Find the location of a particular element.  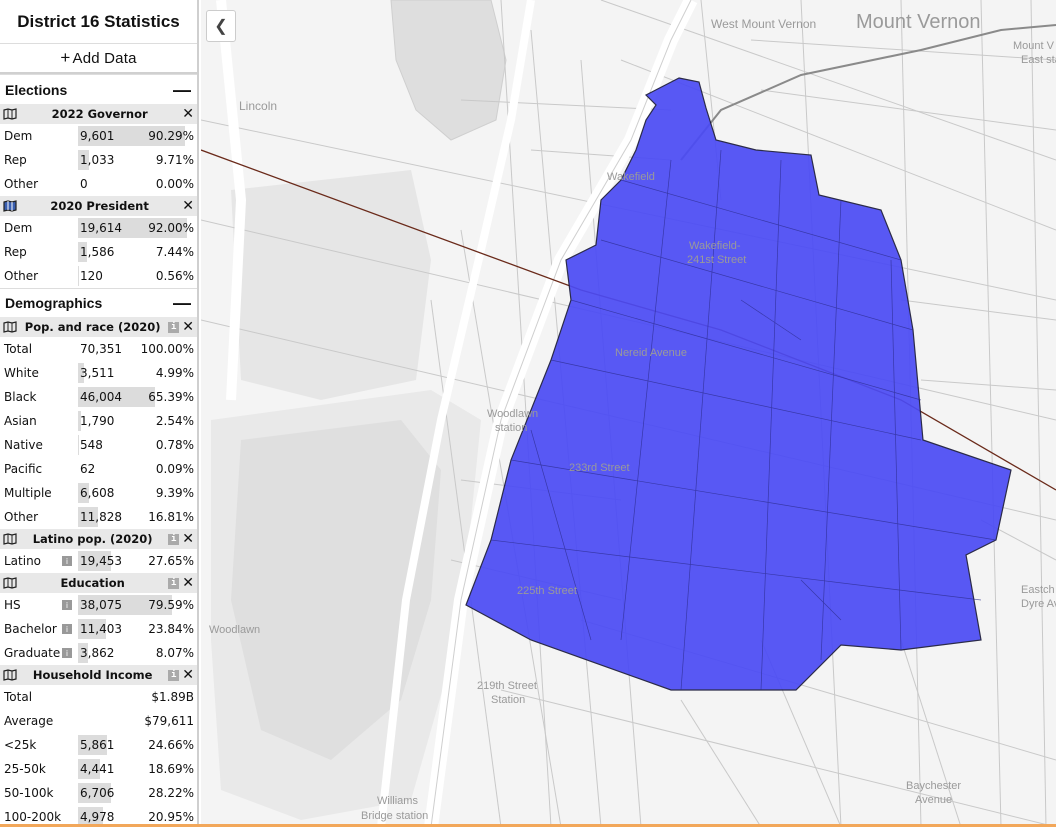

stat-label: Dem is located at coordinates (18, 228).